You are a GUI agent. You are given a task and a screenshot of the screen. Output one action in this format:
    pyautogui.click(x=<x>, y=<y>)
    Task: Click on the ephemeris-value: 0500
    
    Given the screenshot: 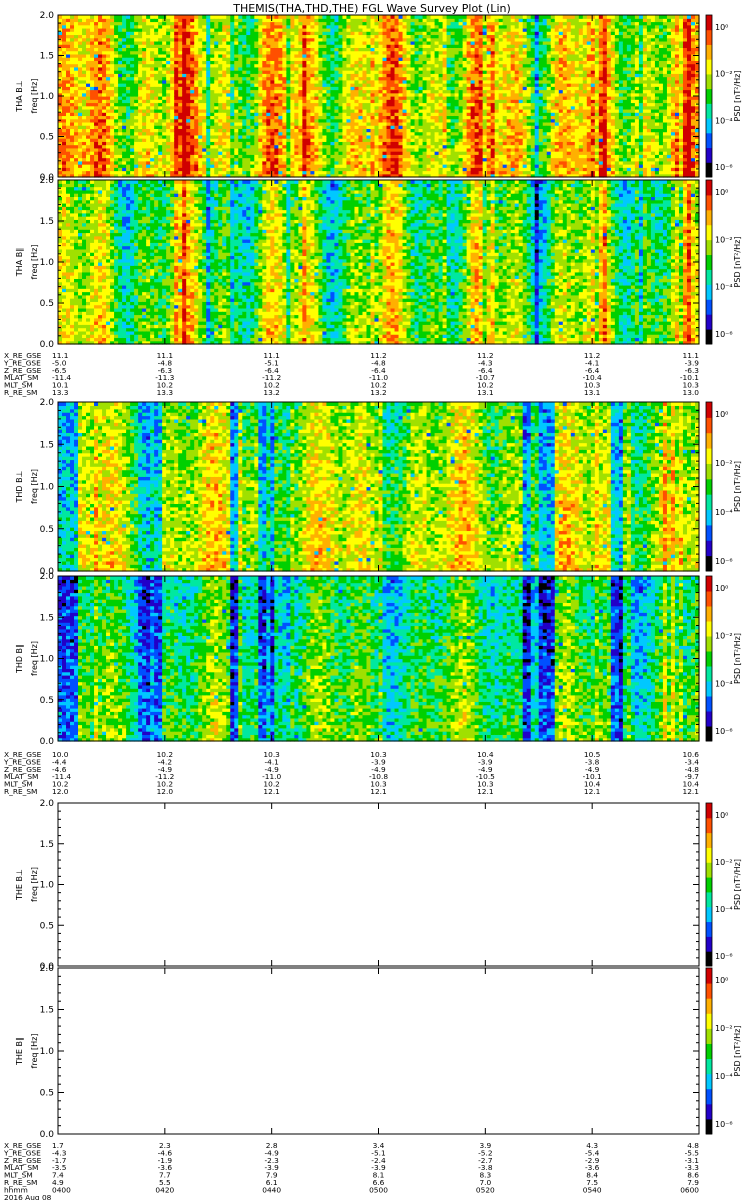 What is the action you would take?
    pyautogui.click(x=378, y=1189)
    